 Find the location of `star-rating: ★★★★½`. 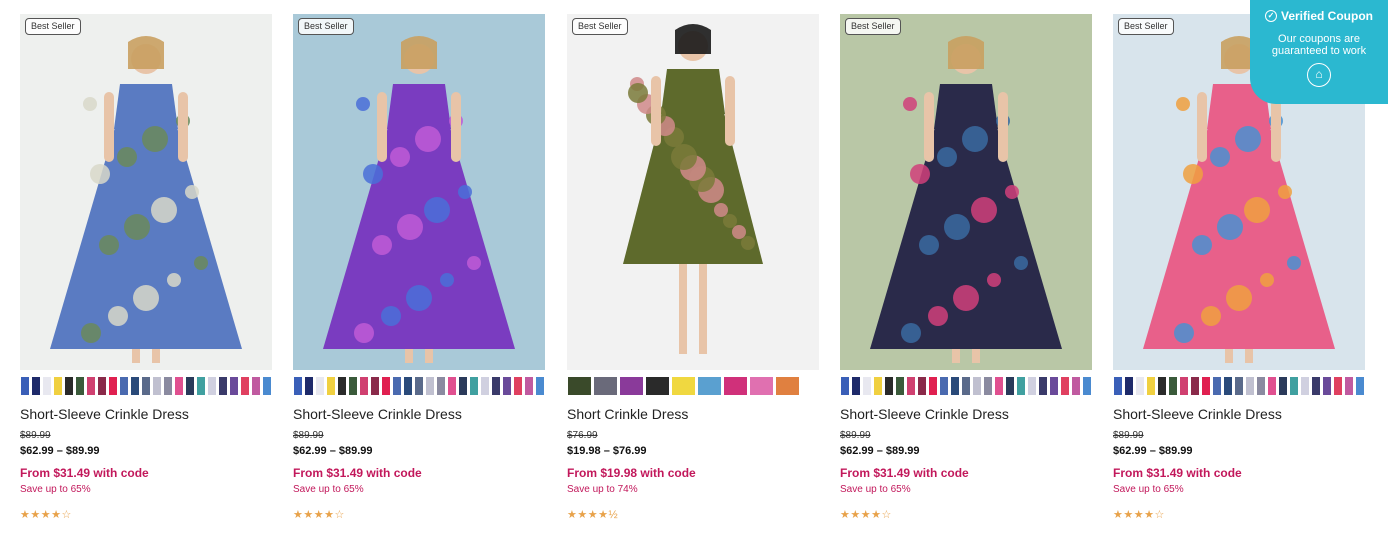

star-rating: ★★★★½ is located at coordinates (693, 515).